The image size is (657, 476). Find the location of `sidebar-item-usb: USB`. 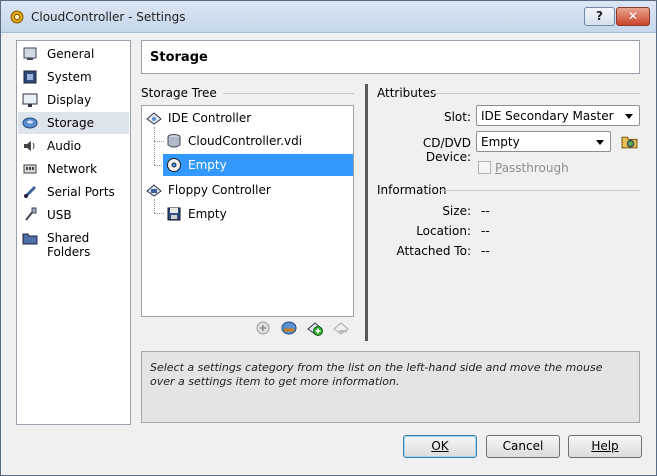

sidebar-item-usb: USB is located at coordinates (73, 215).